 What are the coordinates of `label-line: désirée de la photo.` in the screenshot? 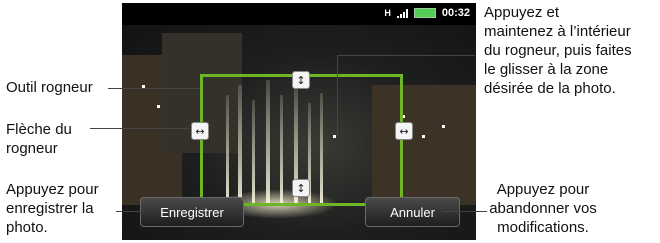 It's located at (550, 88).